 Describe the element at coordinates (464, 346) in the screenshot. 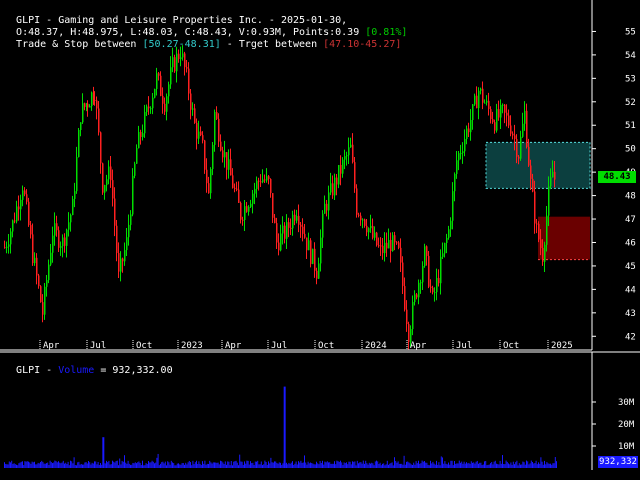

I see `time-tick-label: Jul` at that location.